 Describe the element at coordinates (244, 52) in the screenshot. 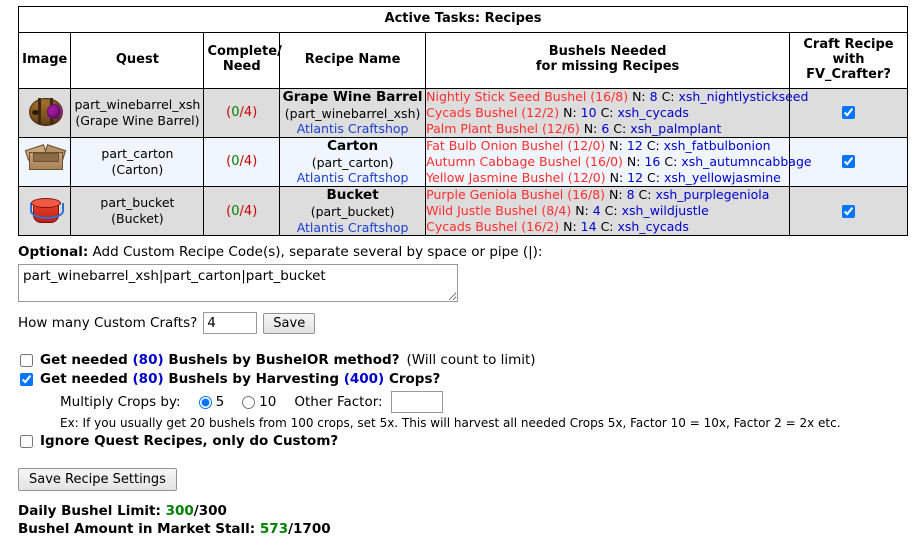

I see `header-complete-line1: Complete/` at that location.